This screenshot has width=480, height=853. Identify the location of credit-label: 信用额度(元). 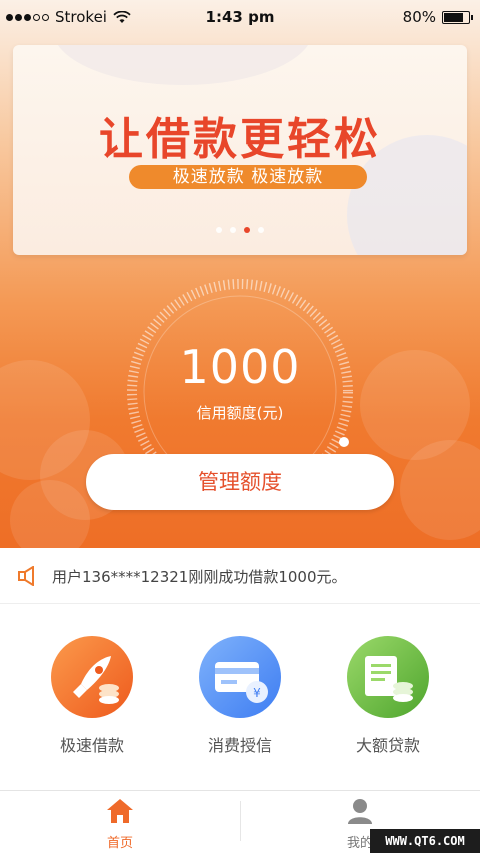
(240, 413).